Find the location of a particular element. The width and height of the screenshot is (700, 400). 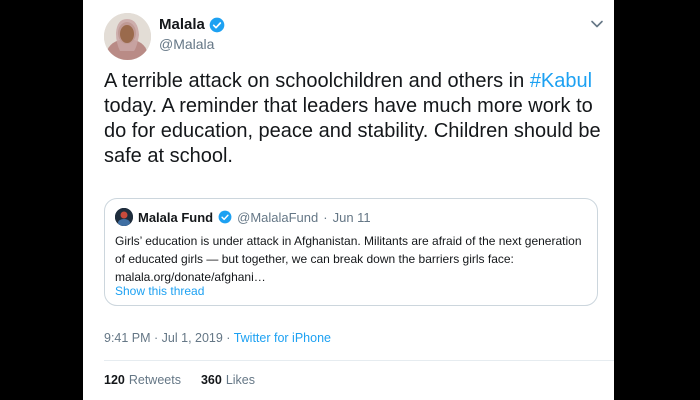

author-name: Malala is located at coordinates (182, 24).